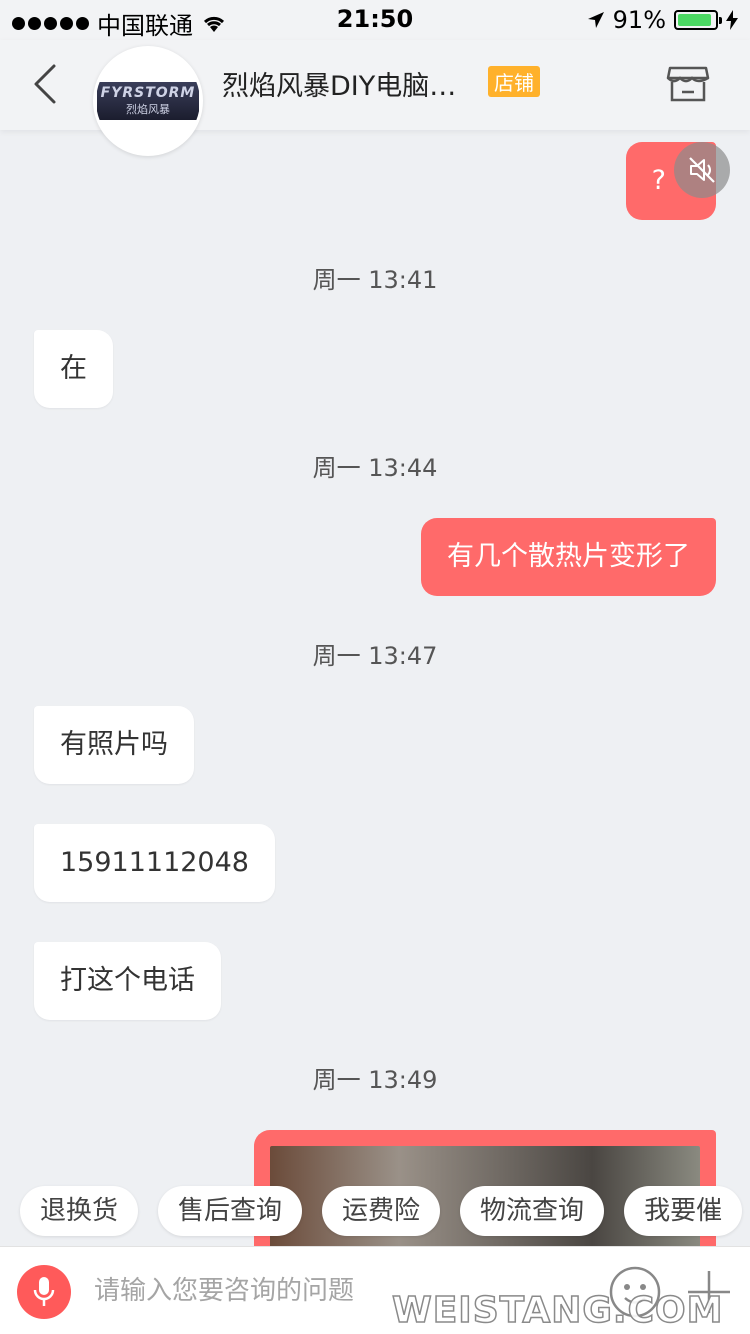 This screenshot has width=750, height=1334. What do you see at coordinates (148, 93) in the screenshot?
I see `logo-line1: FYRSTORM` at bounding box center [148, 93].